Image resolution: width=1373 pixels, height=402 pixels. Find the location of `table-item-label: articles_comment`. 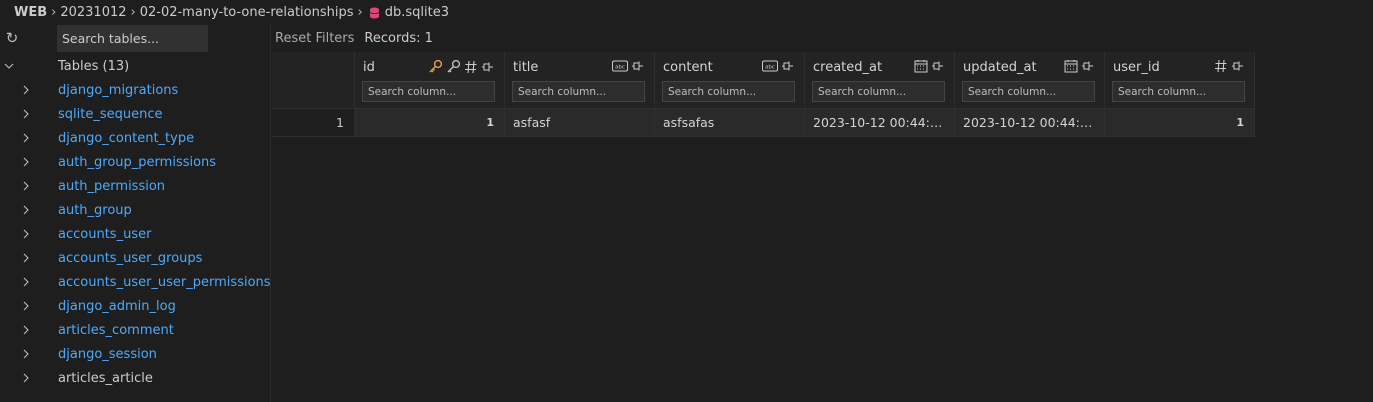

table-item-label: articles_comment is located at coordinates (116, 330).